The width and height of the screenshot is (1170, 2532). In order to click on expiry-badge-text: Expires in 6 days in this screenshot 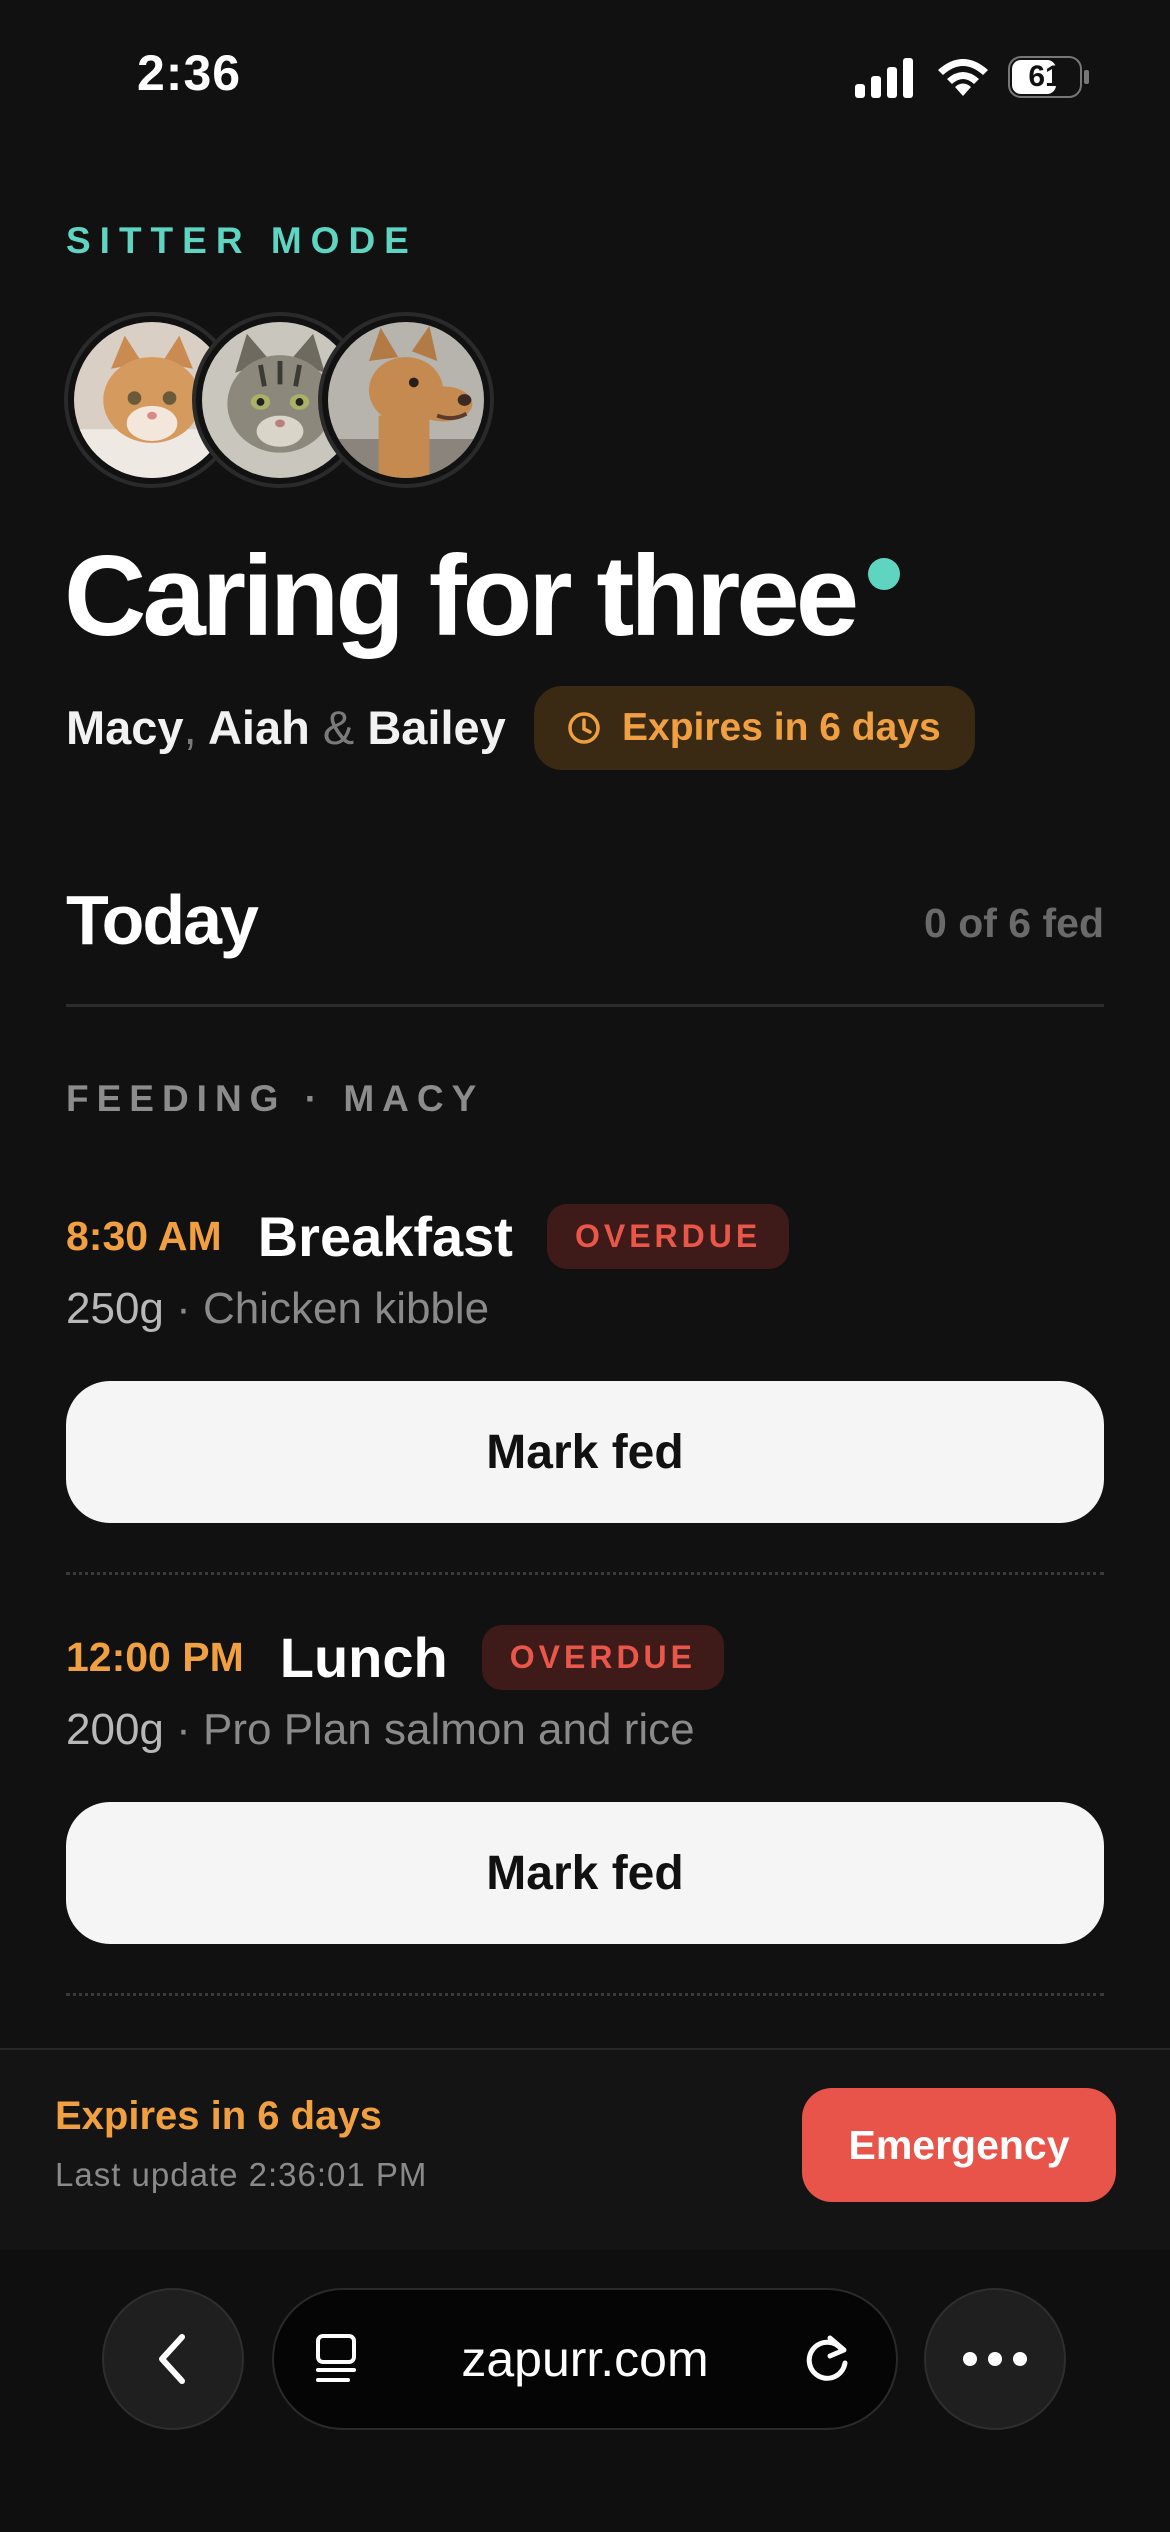, I will do `click(781, 727)`.